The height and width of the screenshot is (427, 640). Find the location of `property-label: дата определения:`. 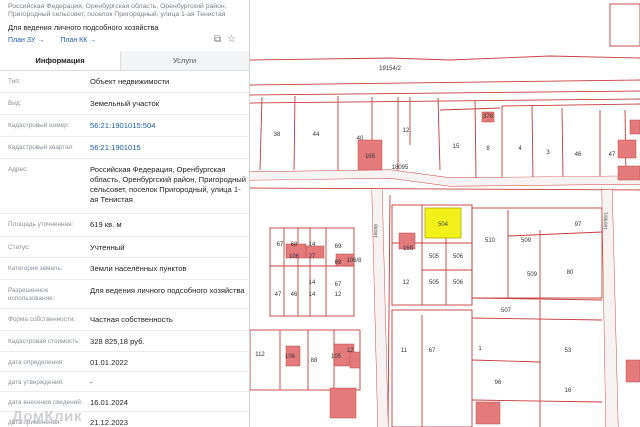

property-label: дата определения: is located at coordinates (36, 362).